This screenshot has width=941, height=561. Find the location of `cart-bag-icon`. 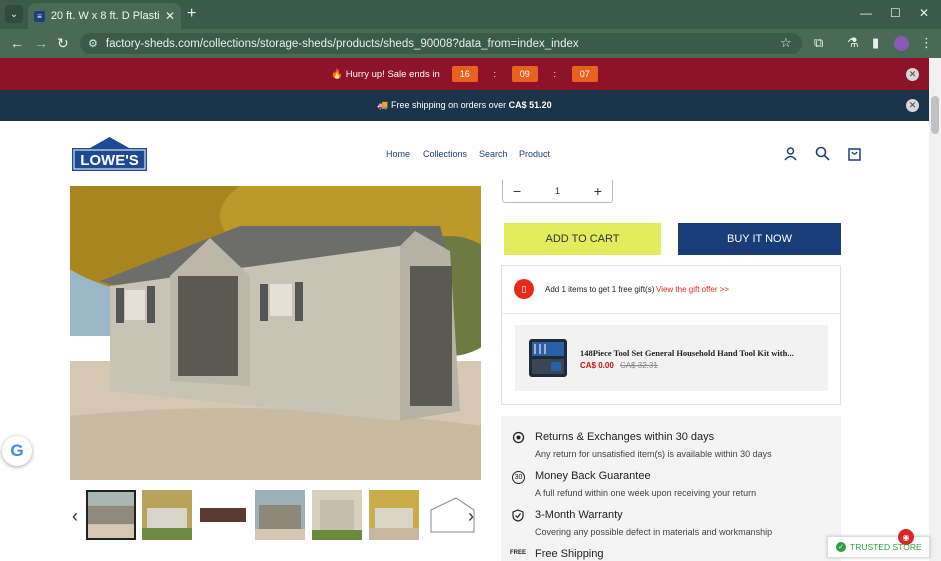

cart-bag-icon is located at coordinates (854, 153).